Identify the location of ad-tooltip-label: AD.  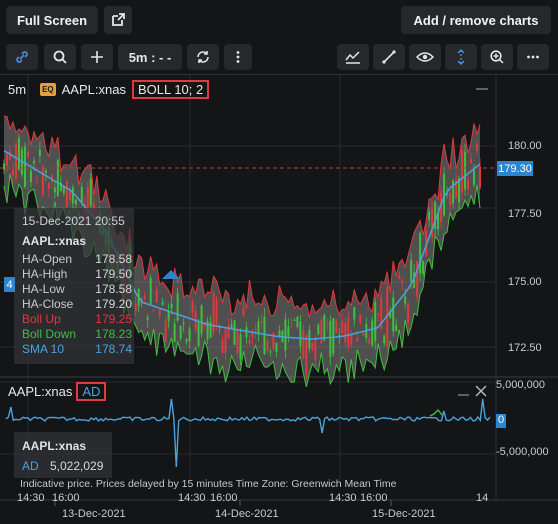
(30, 466).